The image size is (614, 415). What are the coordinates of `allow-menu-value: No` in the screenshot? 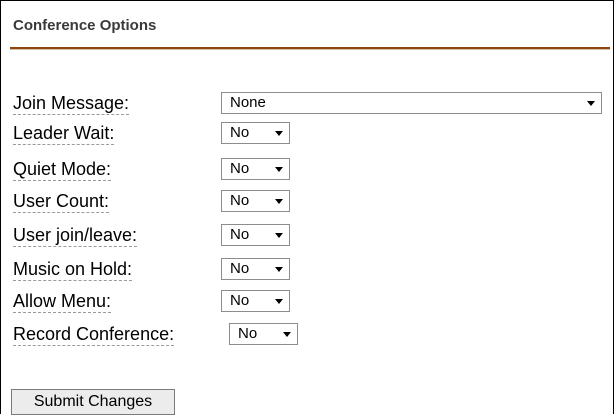 It's located at (240, 300).